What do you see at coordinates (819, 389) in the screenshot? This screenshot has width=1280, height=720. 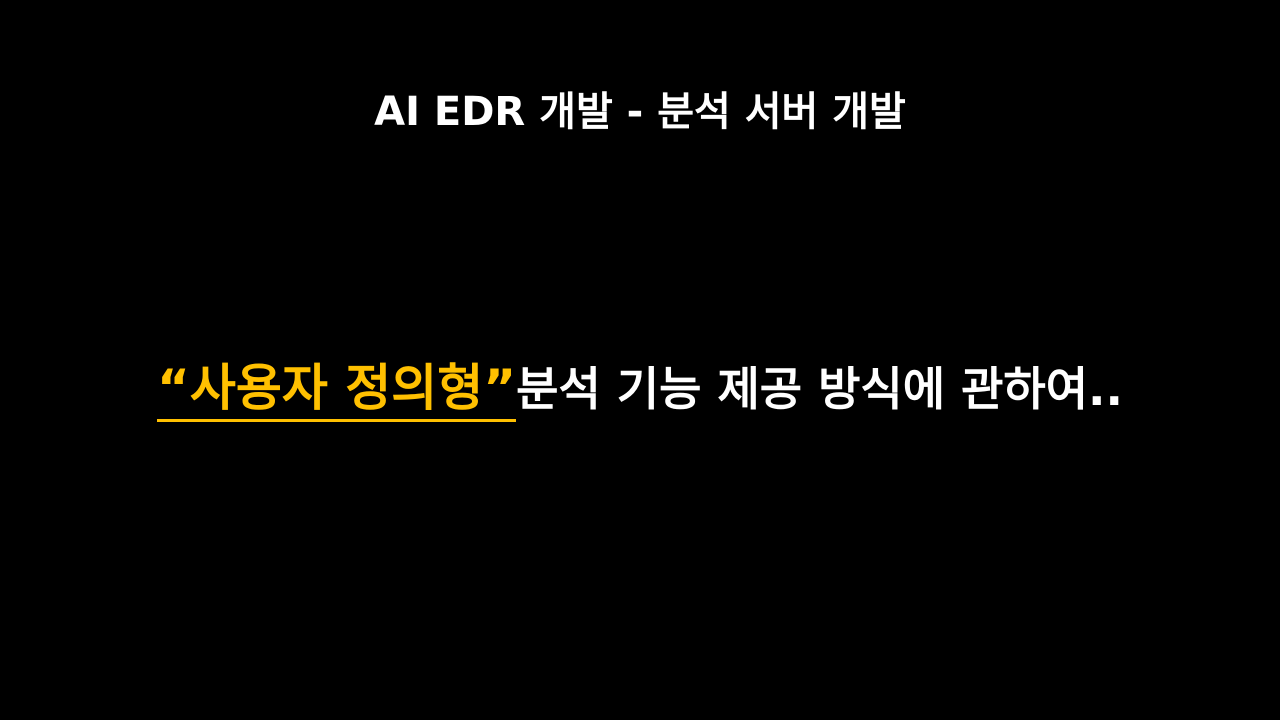 I see `headline-body-text: 분석 기능 제공 방식에 관하여..` at bounding box center [819, 389].